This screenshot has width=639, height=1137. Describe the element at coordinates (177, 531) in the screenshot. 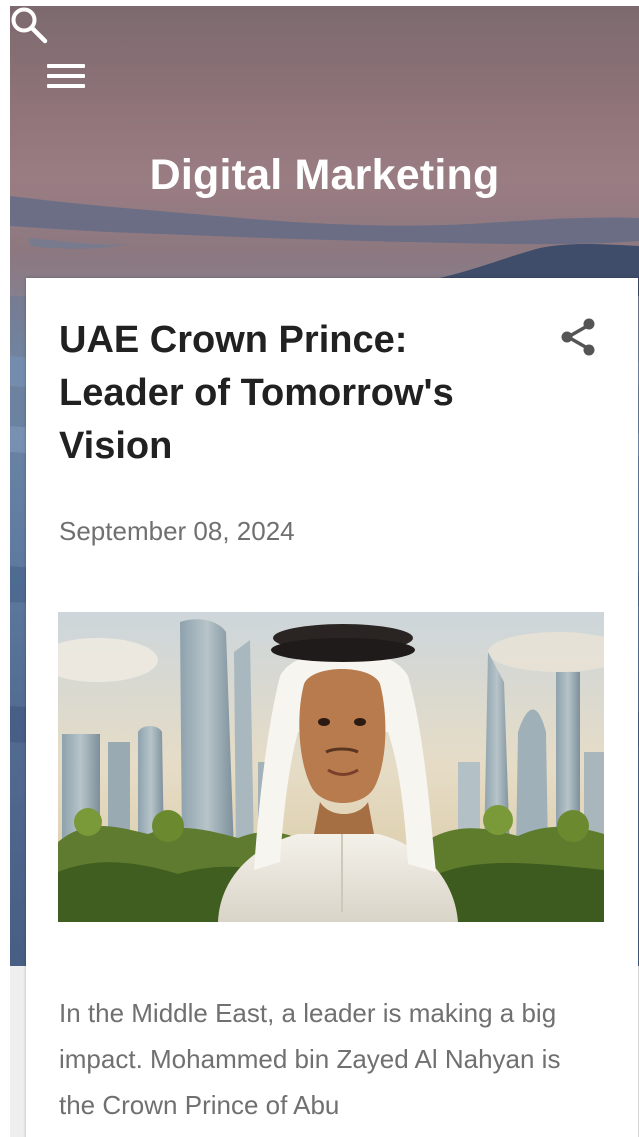

I see `post-date: September 08, 2024` at that location.